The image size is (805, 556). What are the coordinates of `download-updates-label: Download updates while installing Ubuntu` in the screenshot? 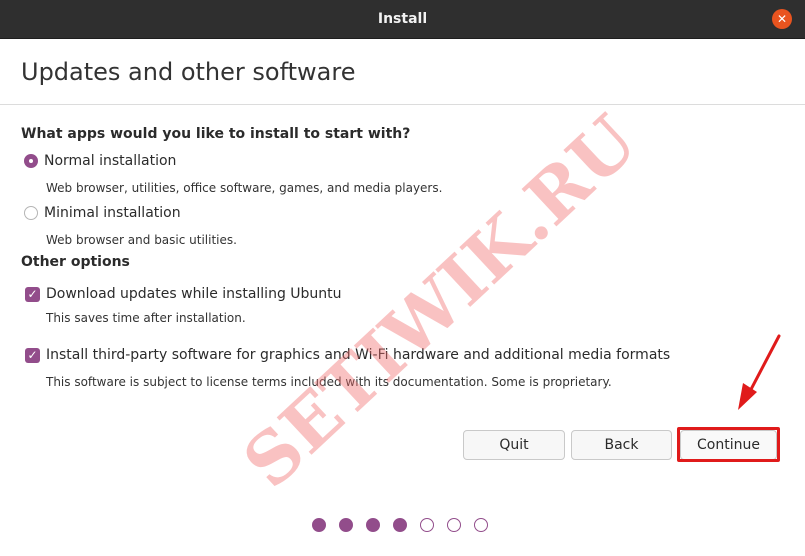 It's located at (194, 294).